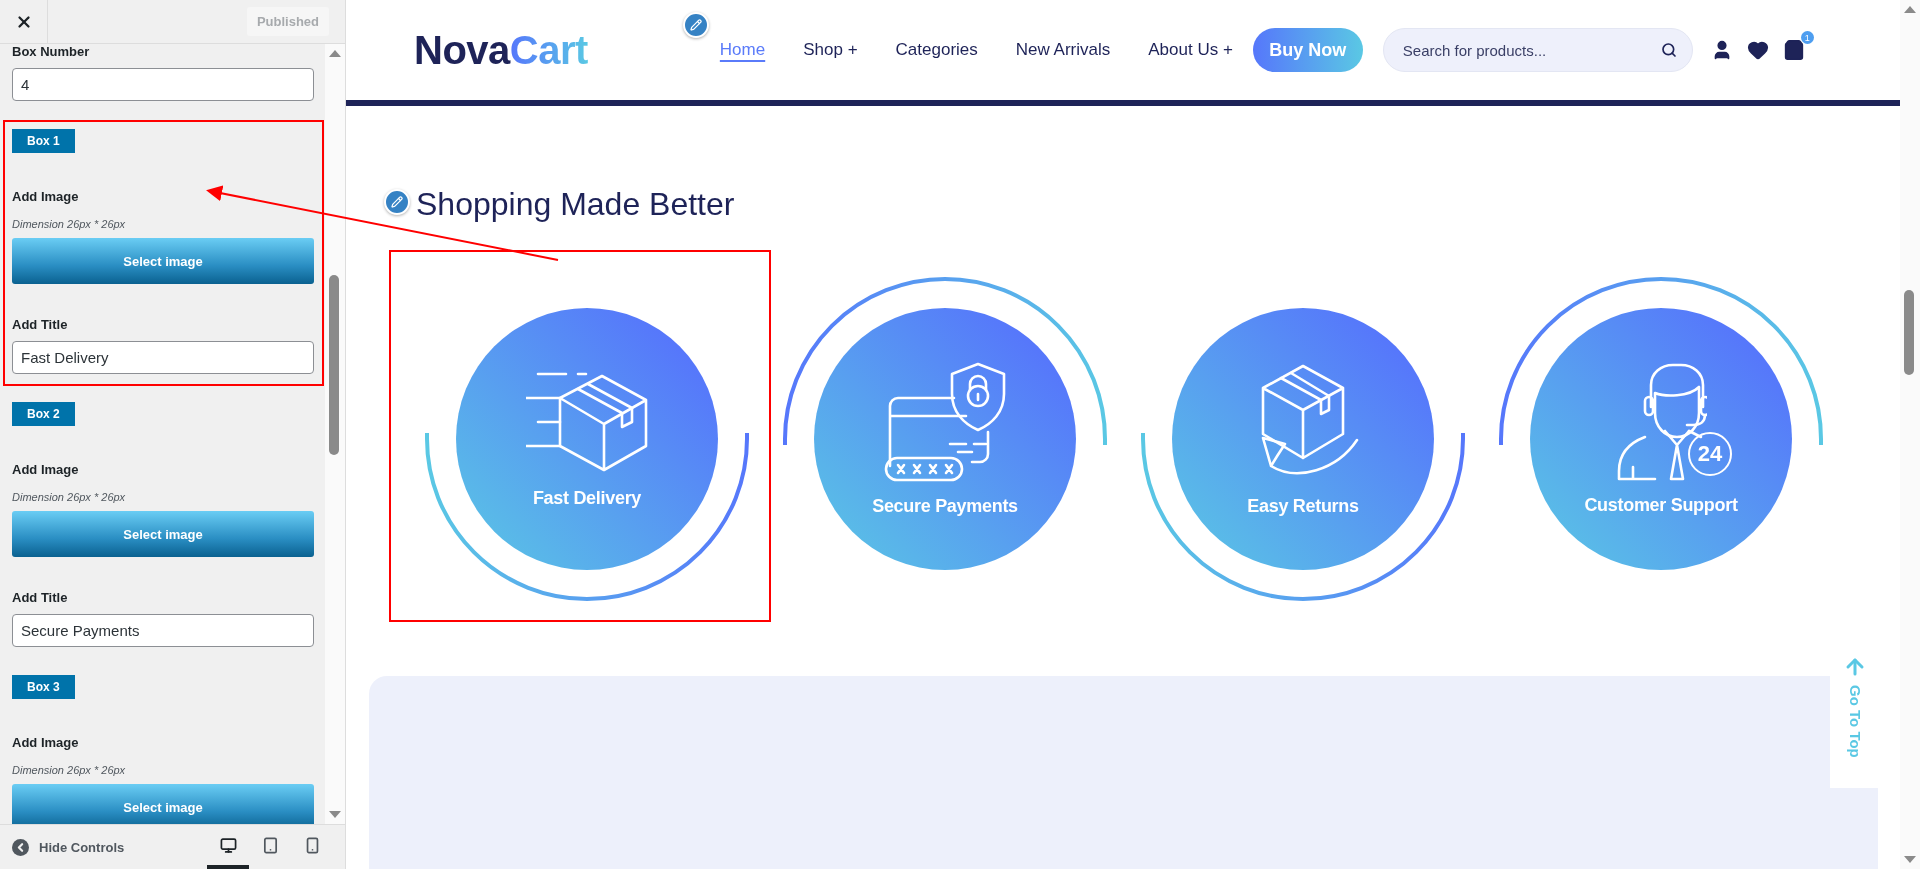 This screenshot has width=1920, height=869. Describe the element at coordinates (1710, 453) in the screenshot. I see `hours-badge: 24` at that location.